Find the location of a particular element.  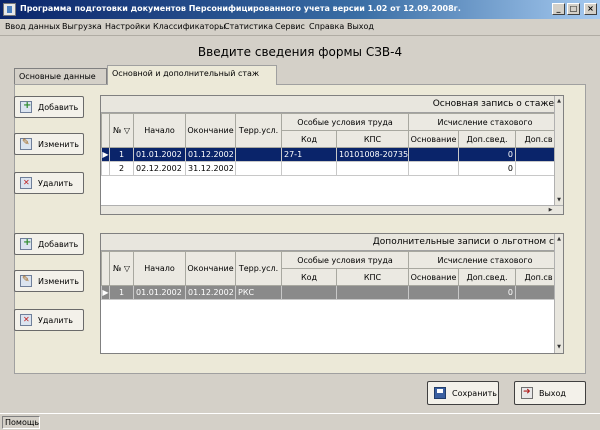

save-label: Сохранить is located at coordinates (474, 393).